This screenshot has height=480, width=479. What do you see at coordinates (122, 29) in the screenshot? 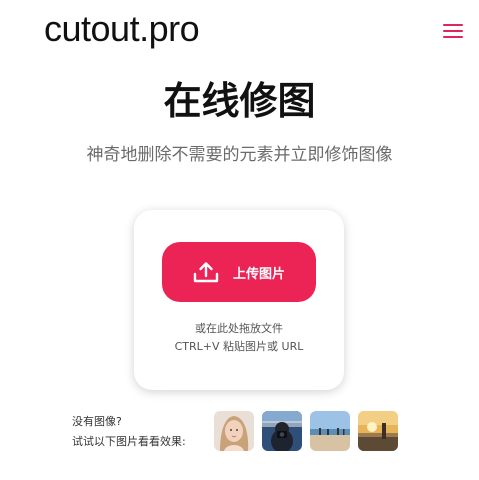
I see `logo: cutout.pro` at bounding box center [122, 29].